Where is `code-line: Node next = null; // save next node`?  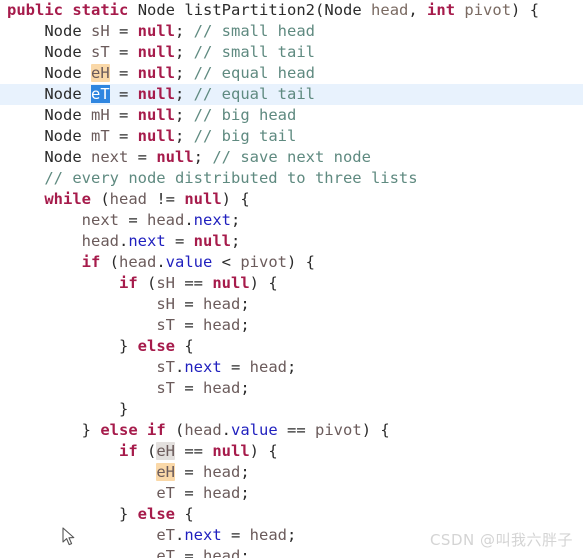 code-line: Node next = null; // save next node is located at coordinates (291, 157).